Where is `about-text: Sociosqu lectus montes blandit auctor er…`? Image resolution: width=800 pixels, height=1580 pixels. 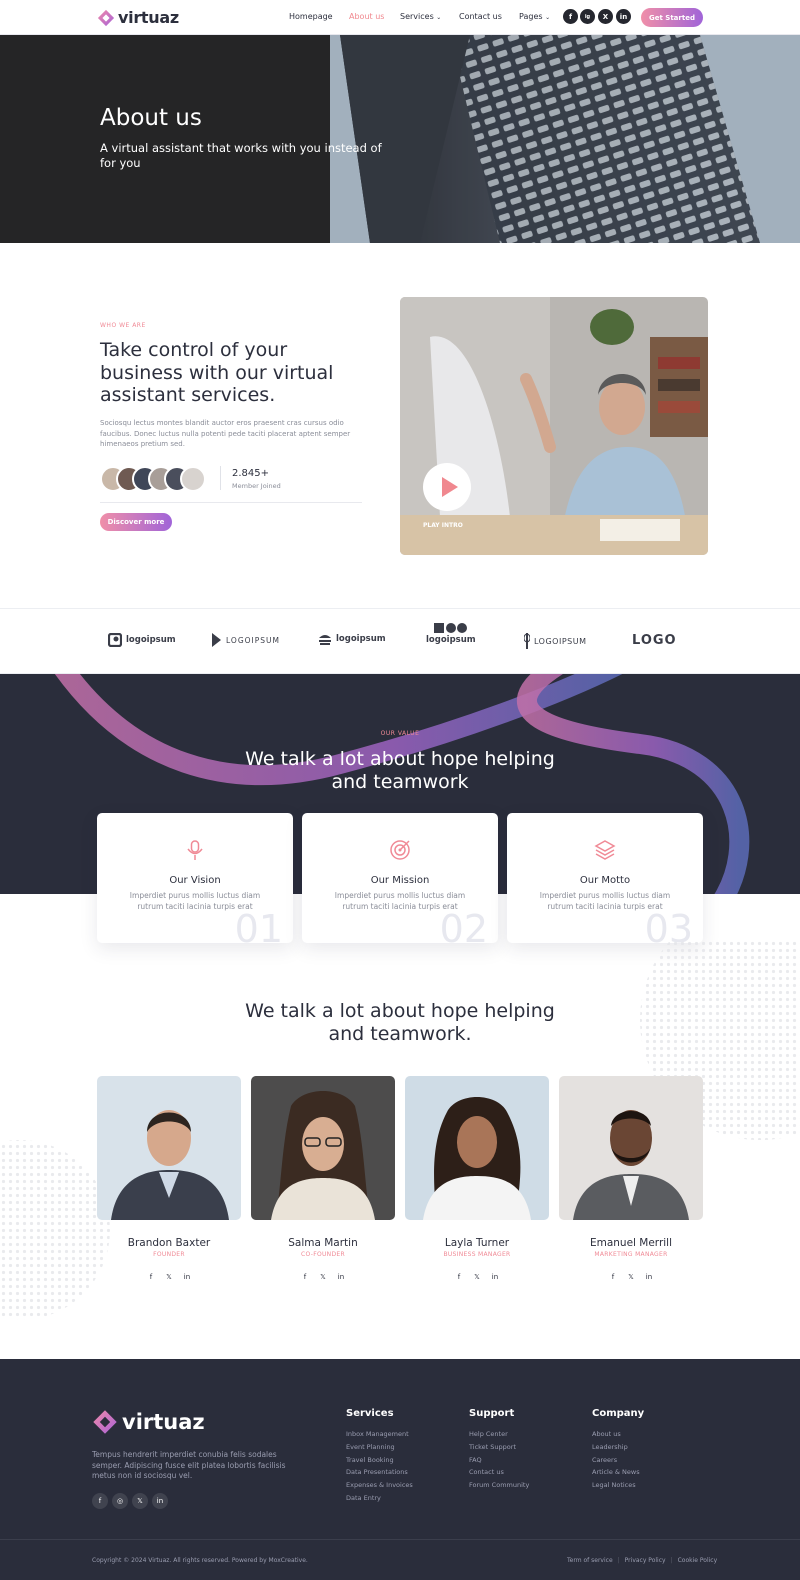 about-text: Sociosqu lectus montes blandit auctor er… is located at coordinates (225, 433).